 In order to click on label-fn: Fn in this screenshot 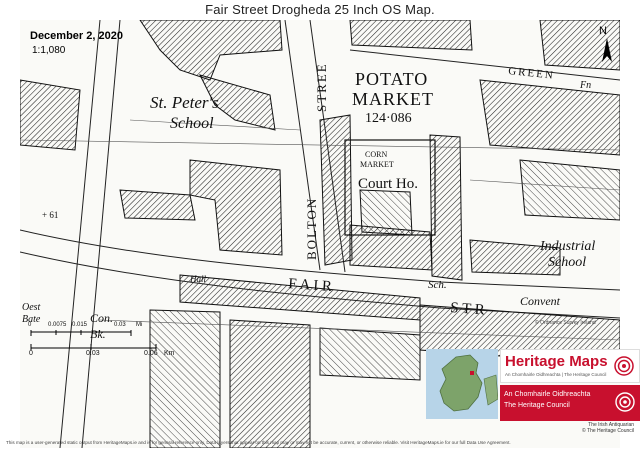, I will do `click(585, 85)`.